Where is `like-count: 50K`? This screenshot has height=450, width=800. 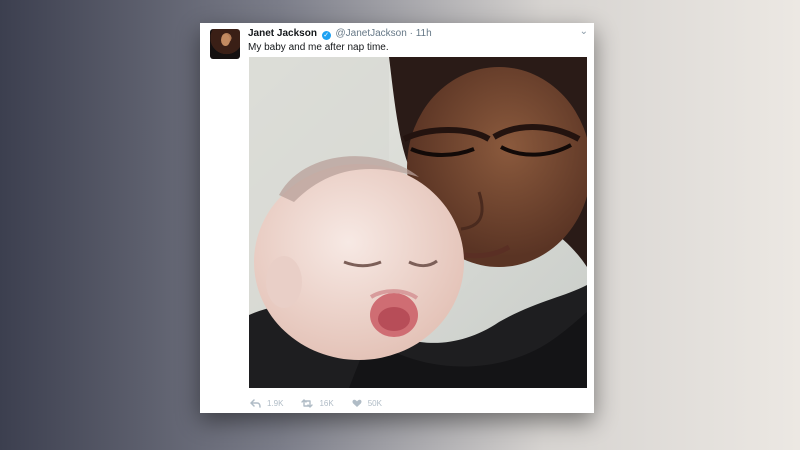
like-count: 50K is located at coordinates (374, 403).